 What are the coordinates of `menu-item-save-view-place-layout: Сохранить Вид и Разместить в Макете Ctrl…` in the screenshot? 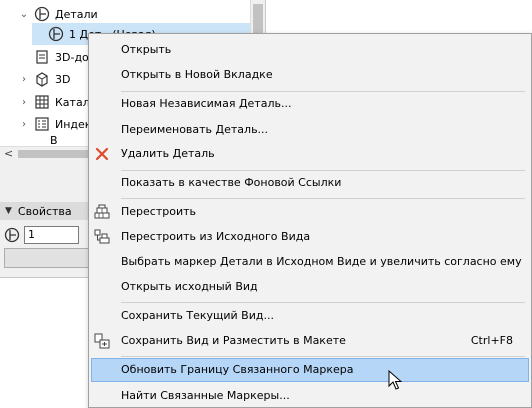 It's located at (310, 341).